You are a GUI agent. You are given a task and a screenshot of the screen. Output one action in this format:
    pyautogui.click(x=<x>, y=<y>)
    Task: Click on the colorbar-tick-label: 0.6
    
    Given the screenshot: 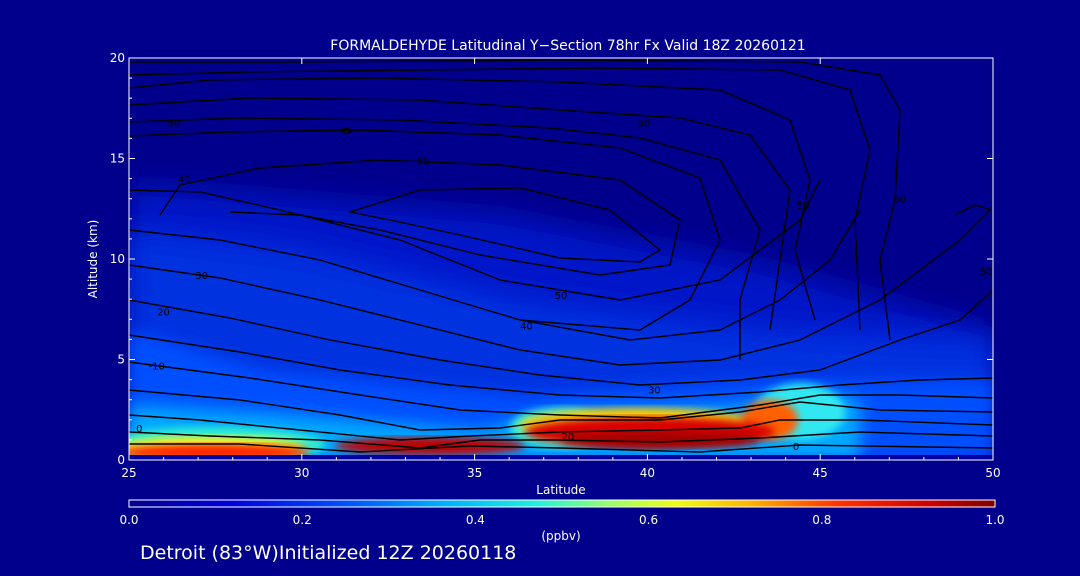 What is the action you would take?
    pyautogui.click(x=648, y=520)
    